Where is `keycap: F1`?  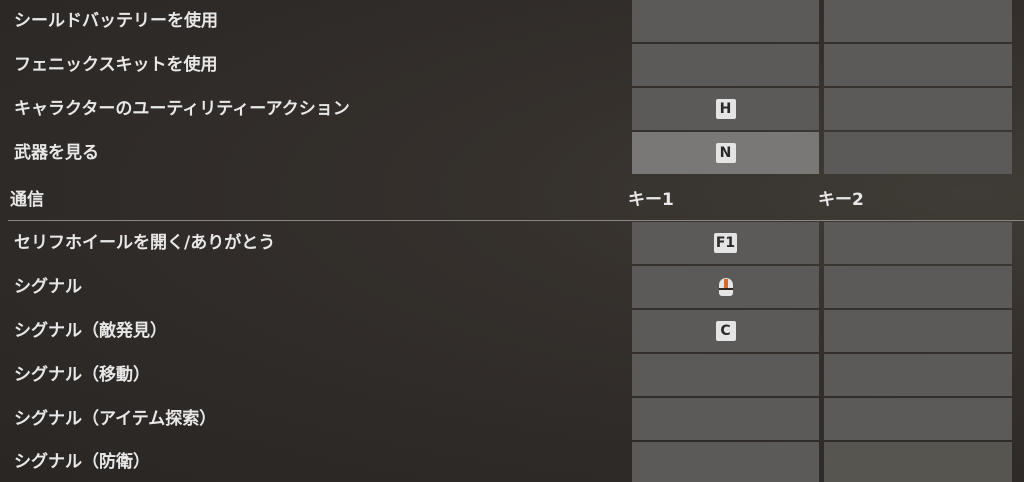 keycap: F1 is located at coordinates (725, 243).